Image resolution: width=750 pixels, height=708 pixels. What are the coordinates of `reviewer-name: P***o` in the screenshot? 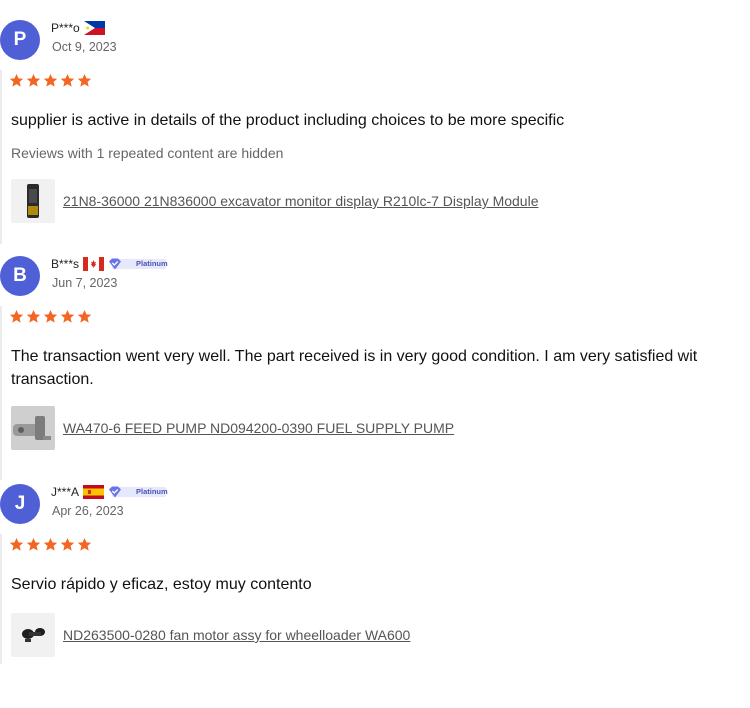 It's located at (65, 28).